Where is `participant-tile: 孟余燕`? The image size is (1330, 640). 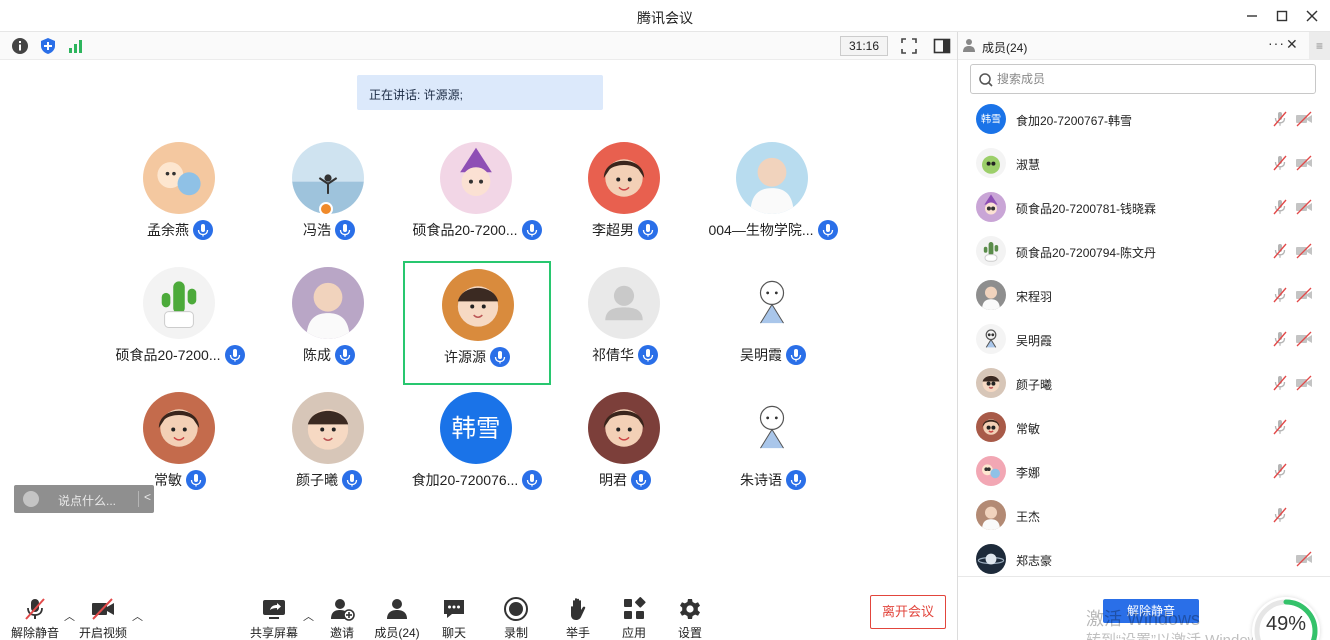
participant-tile: 孟余燕 is located at coordinates (180, 198).